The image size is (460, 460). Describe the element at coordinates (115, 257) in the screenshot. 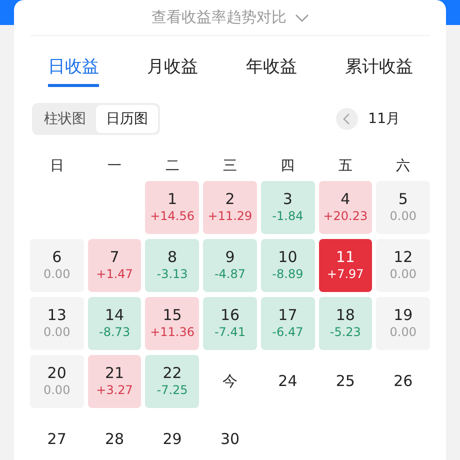

I see `day-number: 7` at that location.